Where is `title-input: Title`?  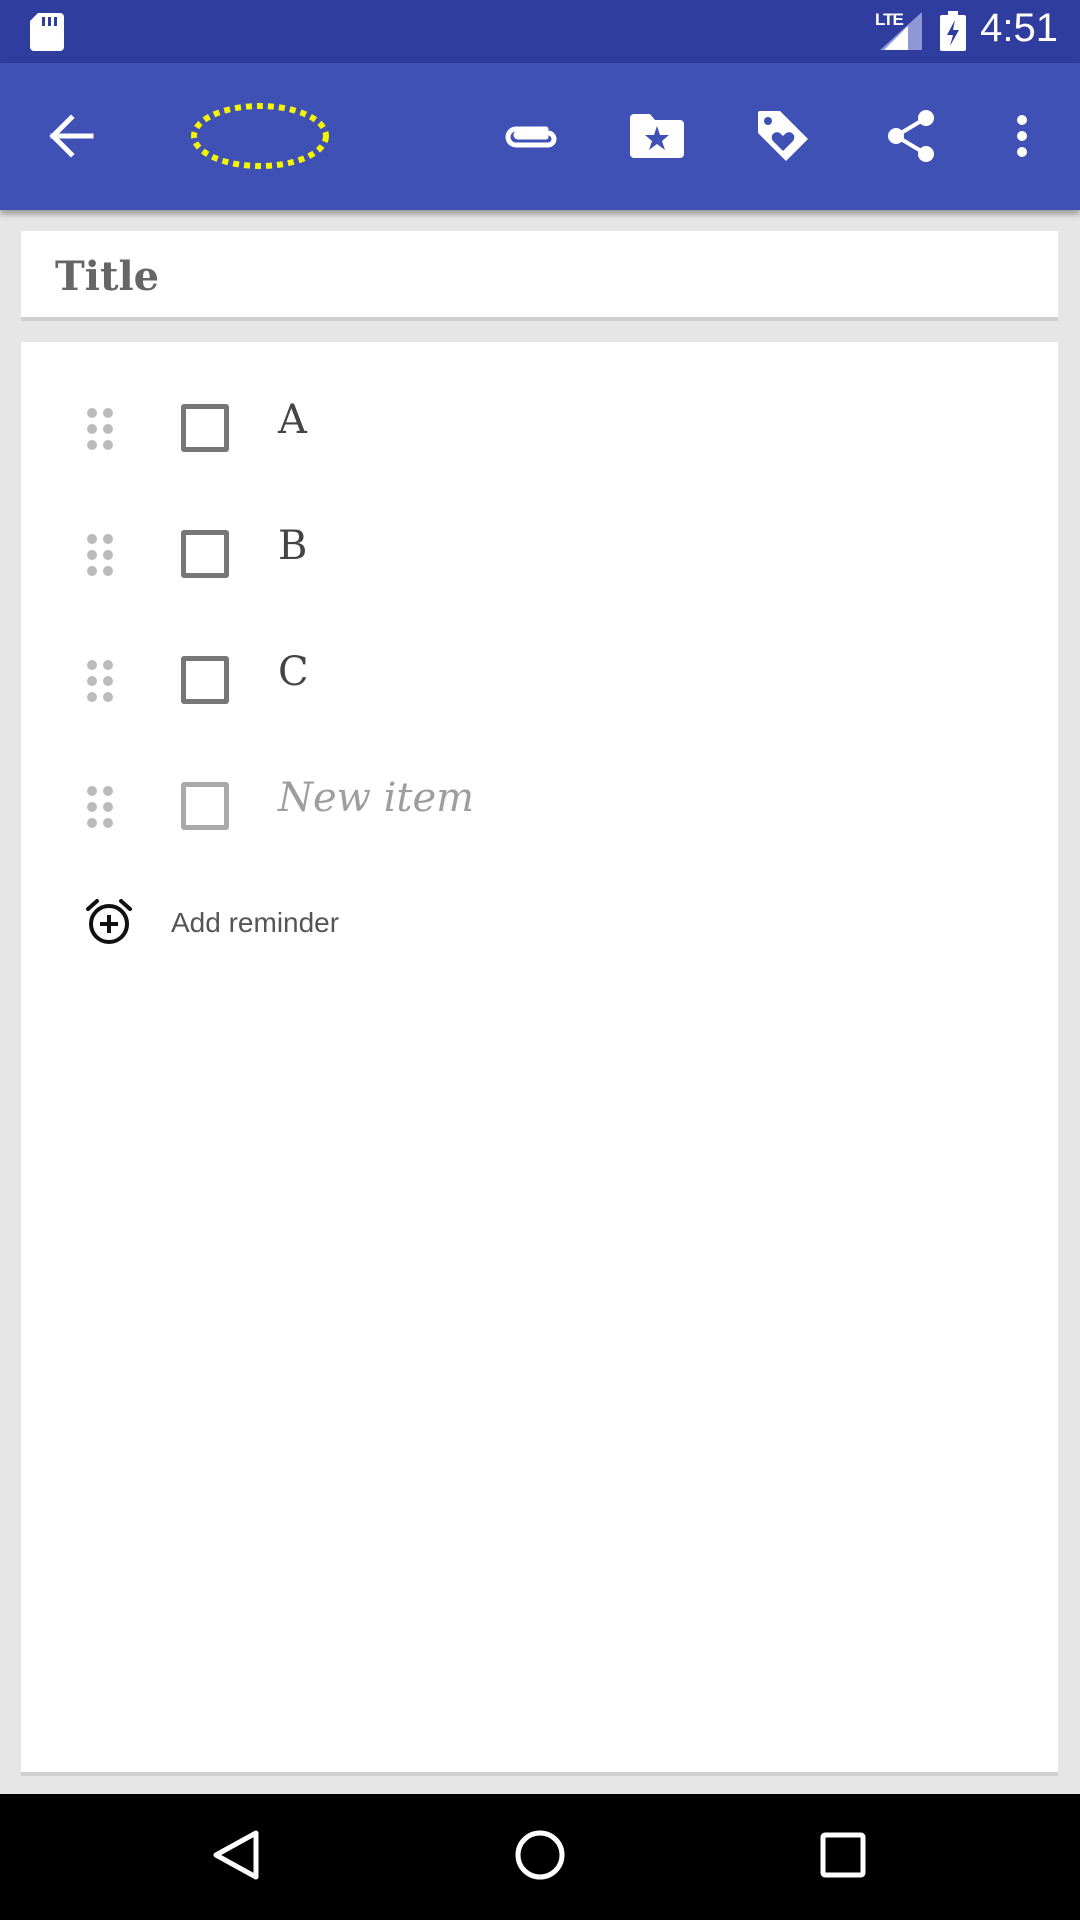 title-input: Title is located at coordinates (107, 276).